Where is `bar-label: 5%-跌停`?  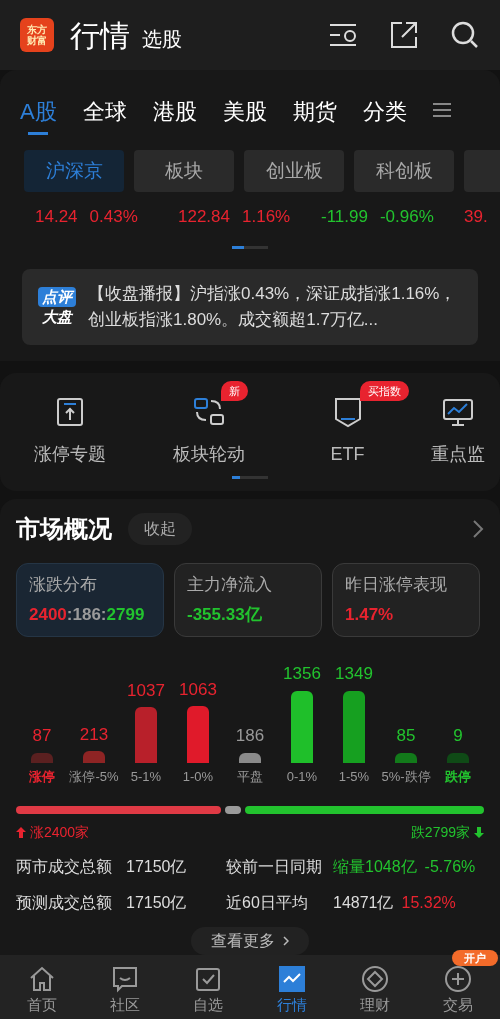
bar-label: 5%-跌停 is located at coordinates (406, 776).